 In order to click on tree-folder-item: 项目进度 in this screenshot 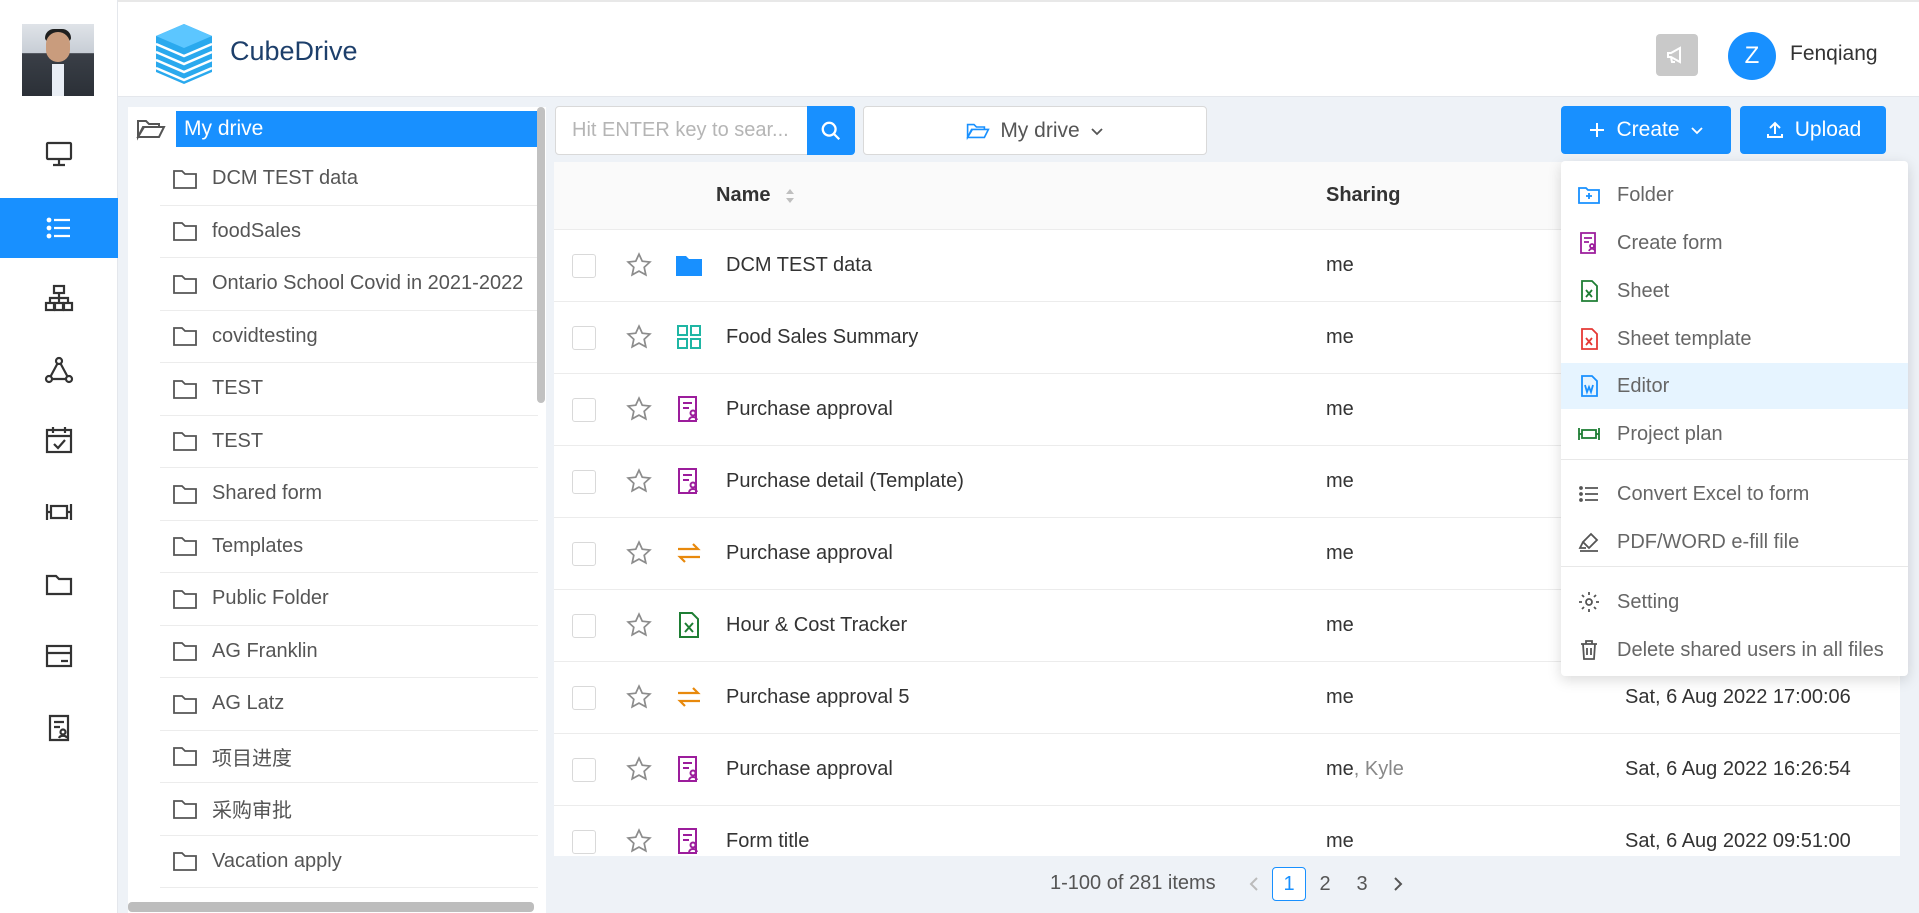, I will do `click(349, 757)`.